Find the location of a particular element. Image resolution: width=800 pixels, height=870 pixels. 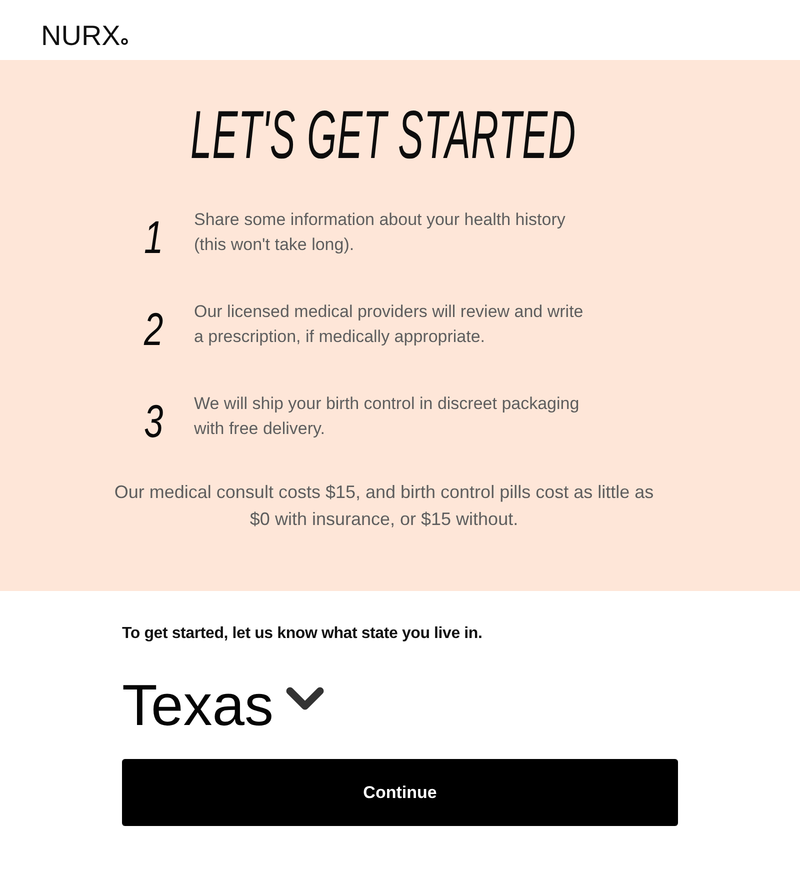

step-description: Our licensed medical providers will review and write a prescription, if medically appropriate. is located at coordinates (389, 324).